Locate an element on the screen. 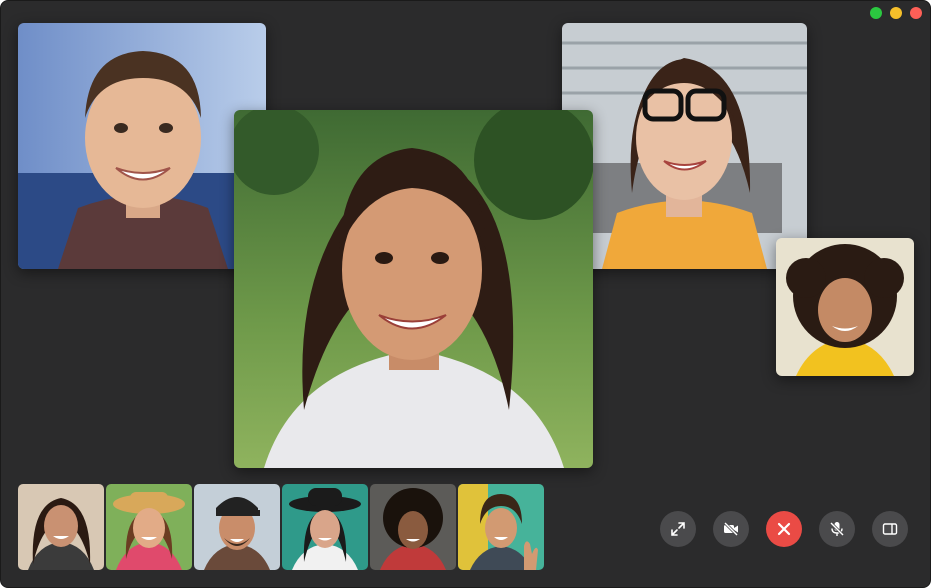 The width and height of the screenshot is (931, 588). participant-tile-top-right is located at coordinates (684, 146).